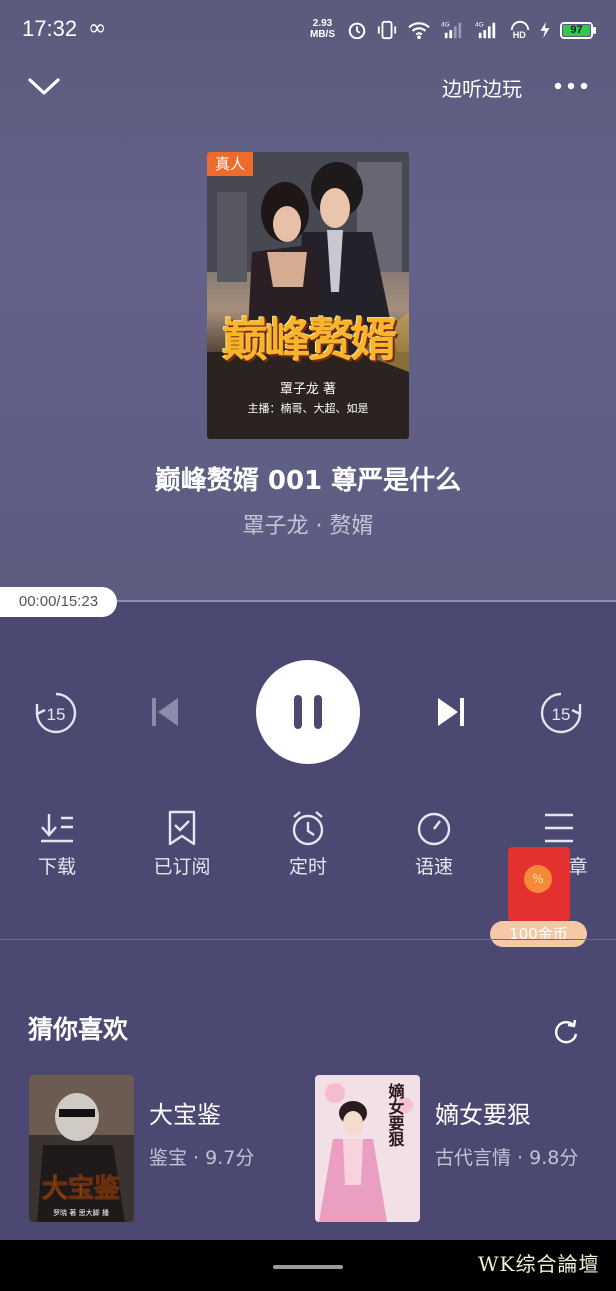 The height and width of the screenshot is (1291, 616). What do you see at coordinates (308, 481) in the screenshot?
I see `track-title: 巅峰赘婿 001 尊严是什么` at bounding box center [308, 481].